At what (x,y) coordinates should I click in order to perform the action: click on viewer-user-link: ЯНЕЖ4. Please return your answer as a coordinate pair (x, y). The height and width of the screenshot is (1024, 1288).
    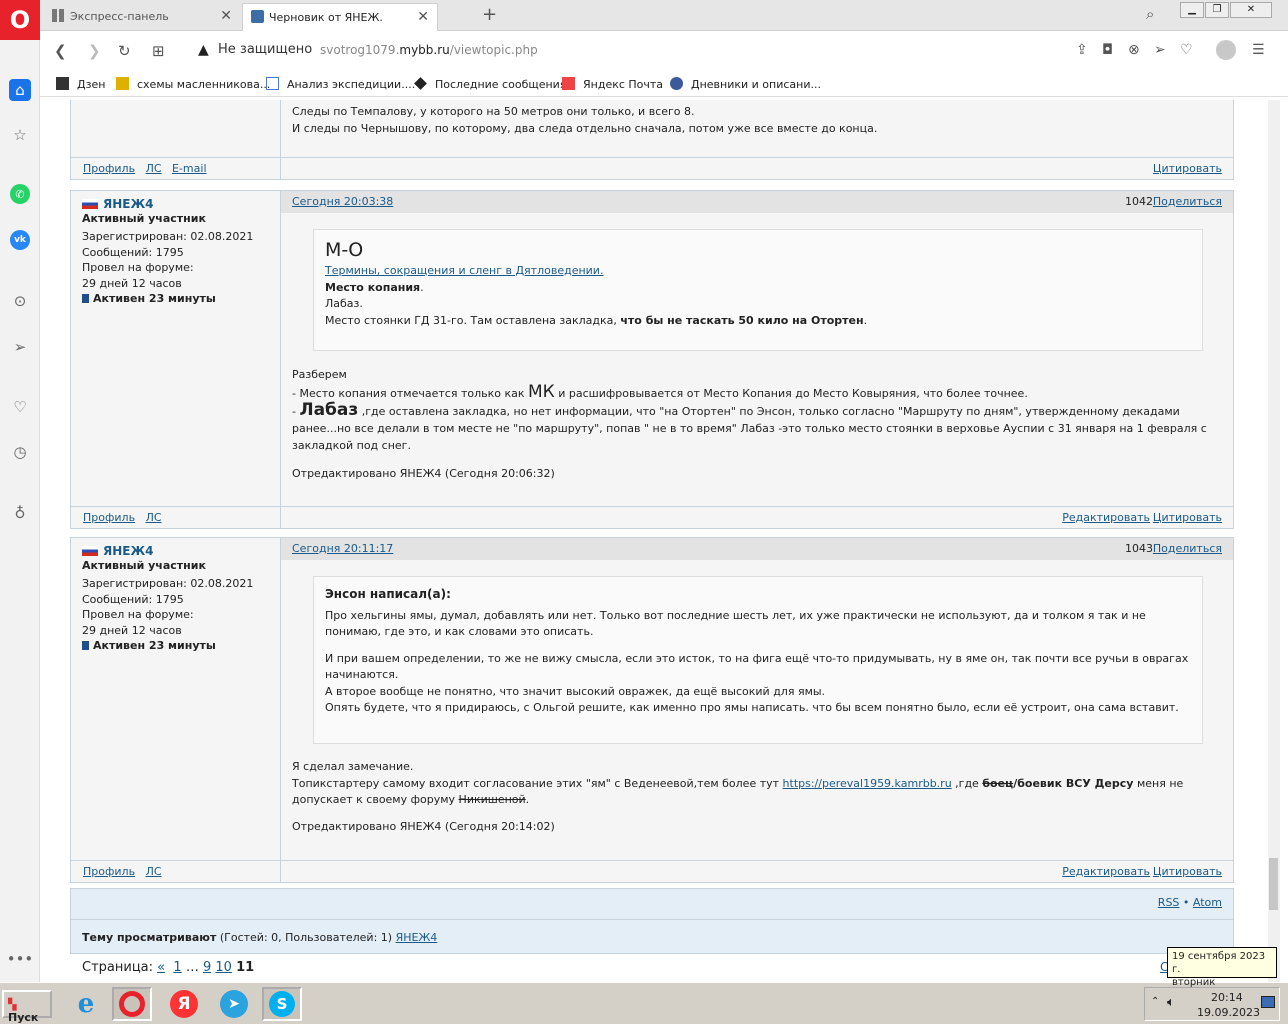
    Looking at the image, I should click on (417, 937).